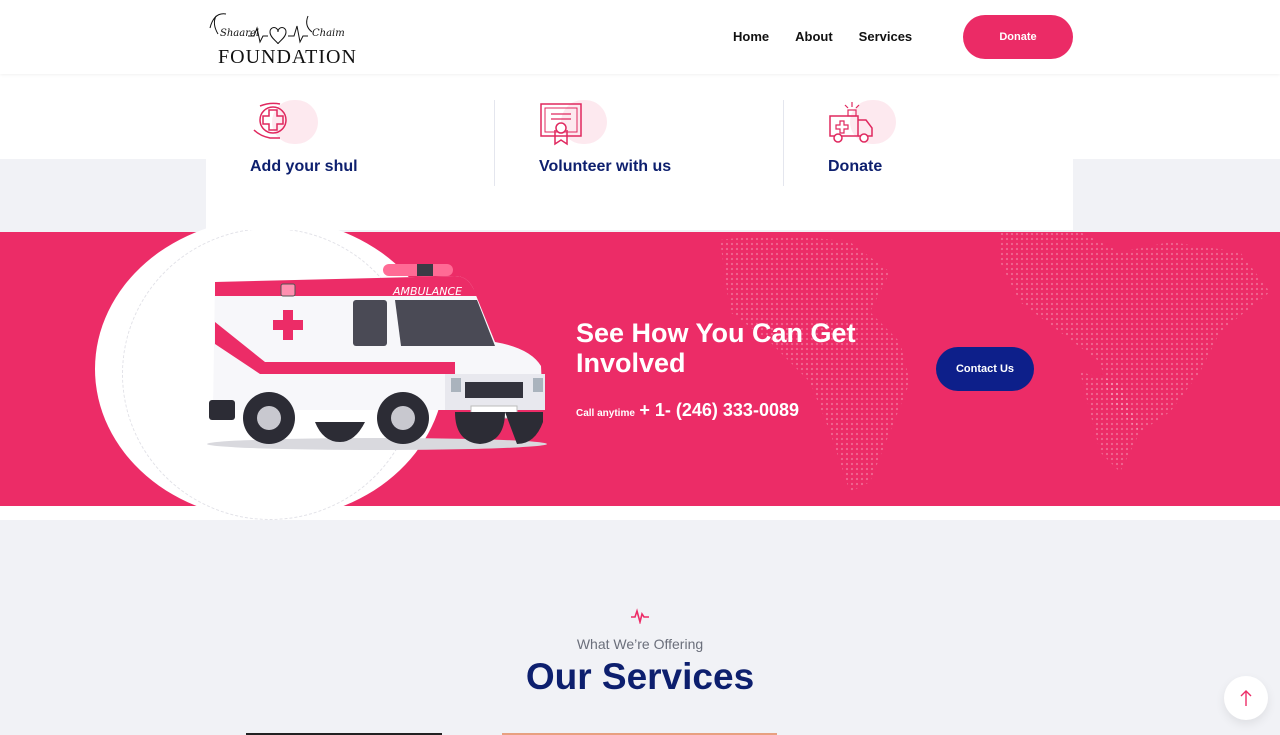  I want to click on cta-title: See How You Can Get Involved, so click(716, 348).